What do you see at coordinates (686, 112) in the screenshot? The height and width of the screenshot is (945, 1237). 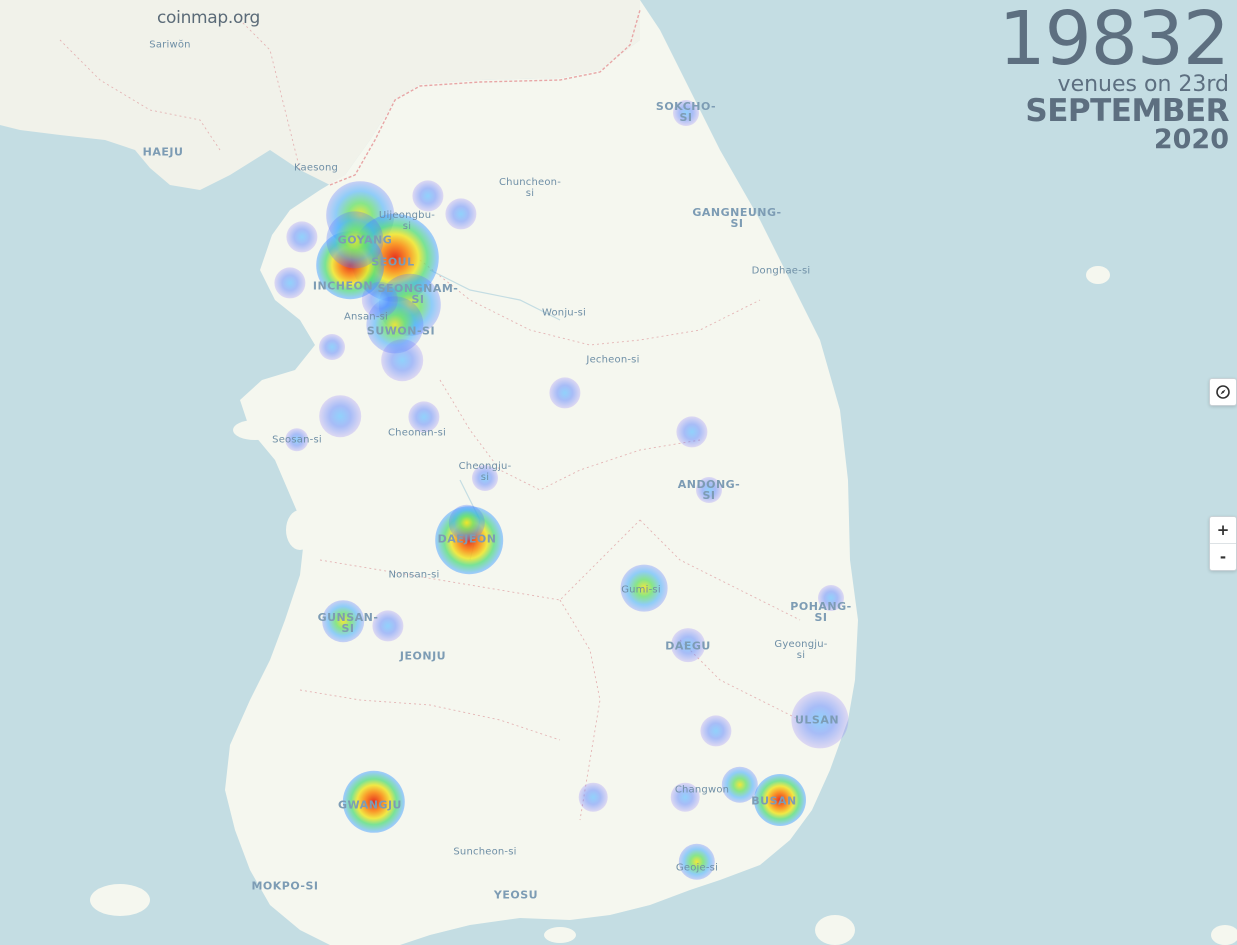 I see `place-label: SOKCHO- SI` at bounding box center [686, 112].